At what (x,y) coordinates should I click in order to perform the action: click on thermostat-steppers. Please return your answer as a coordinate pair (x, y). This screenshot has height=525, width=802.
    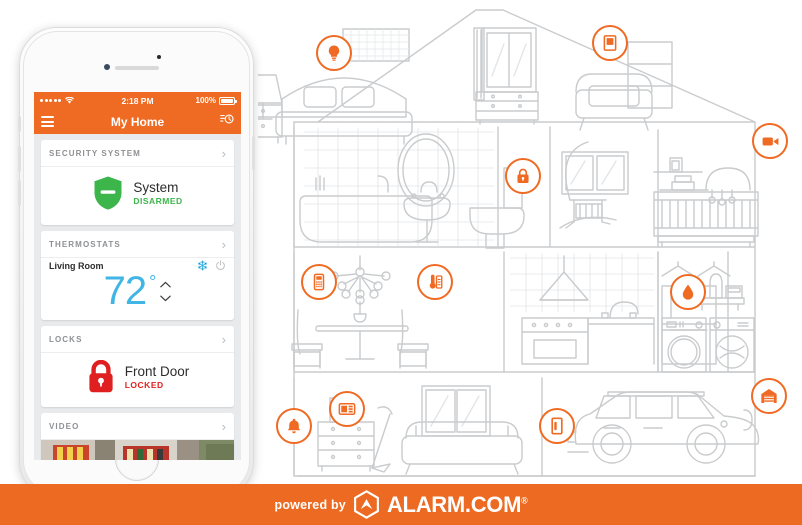
    Looking at the image, I should click on (166, 291).